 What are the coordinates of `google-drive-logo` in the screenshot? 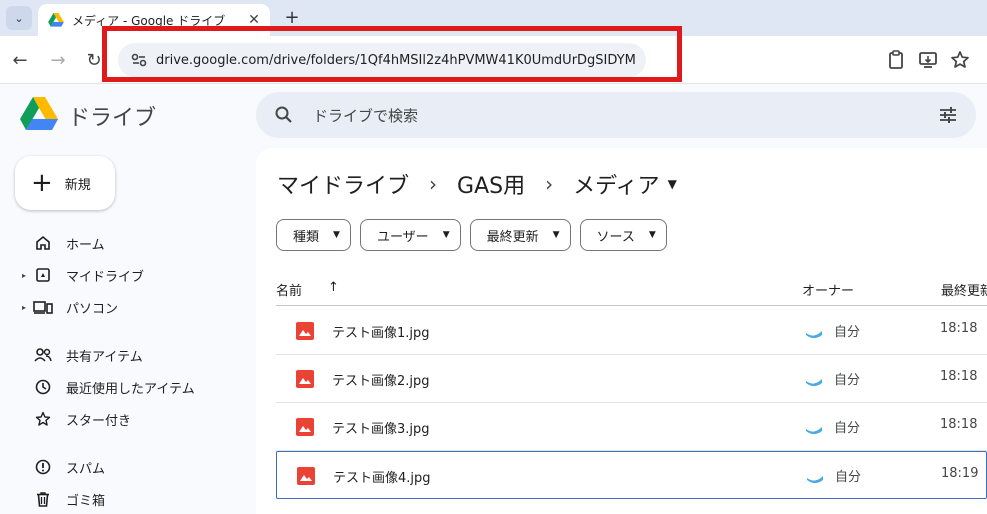 It's located at (39, 114).